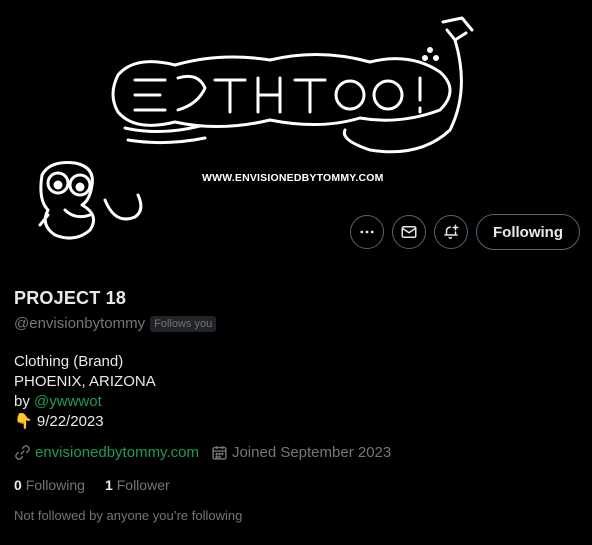 Image resolution: width=592 pixels, height=545 pixels. Describe the element at coordinates (80, 323) in the screenshot. I see `profile-handle: @envisionbytommy` at that location.